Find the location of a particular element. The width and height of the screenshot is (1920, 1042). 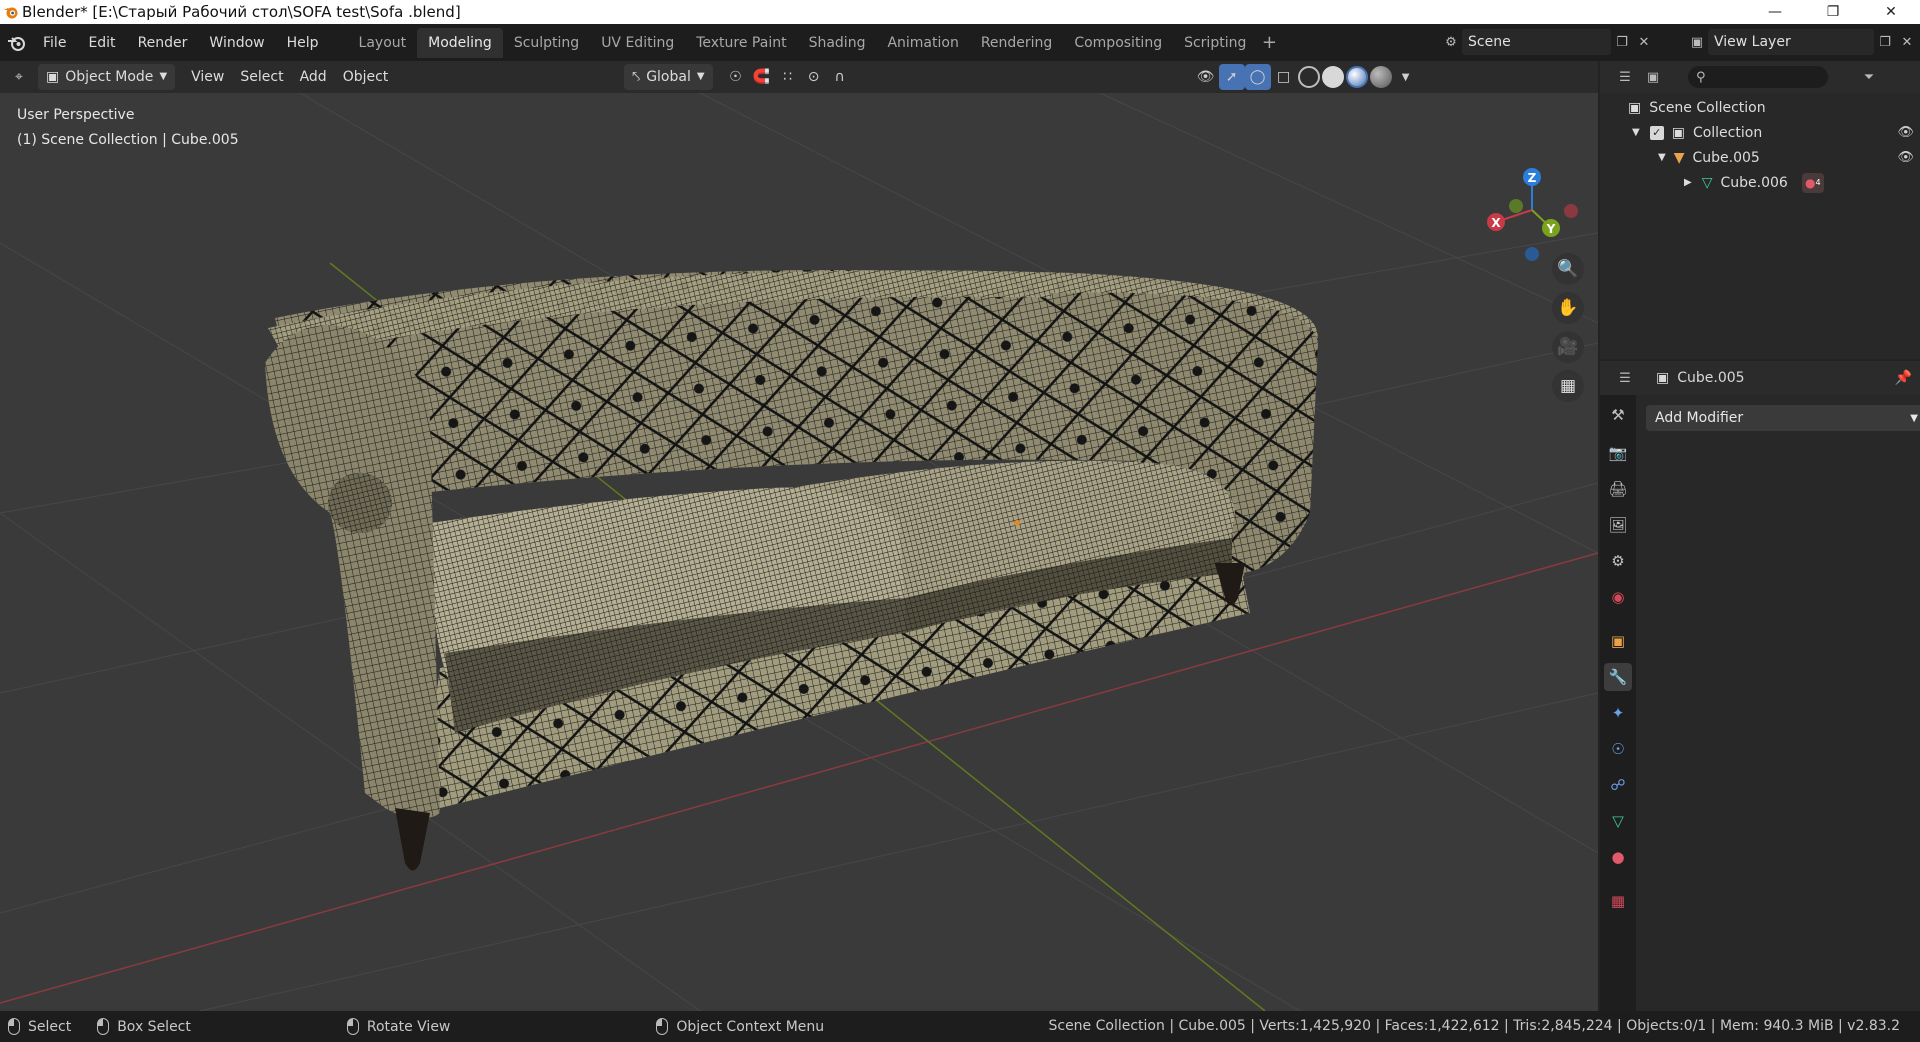

tab-texture-paint: Texture Paint is located at coordinates (741, 43).